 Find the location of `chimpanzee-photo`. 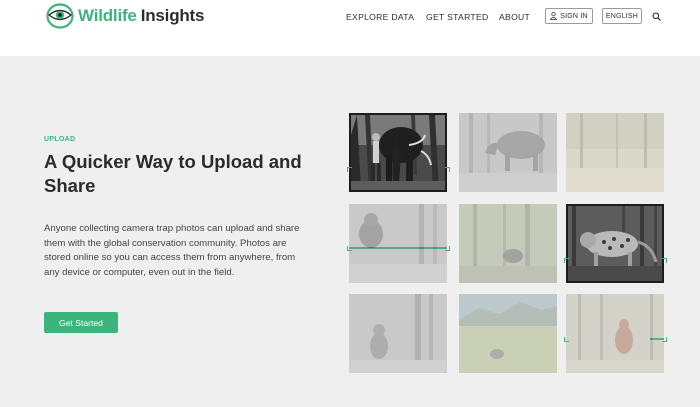

chimpanzee-photo is located at coordinates (398, 243).